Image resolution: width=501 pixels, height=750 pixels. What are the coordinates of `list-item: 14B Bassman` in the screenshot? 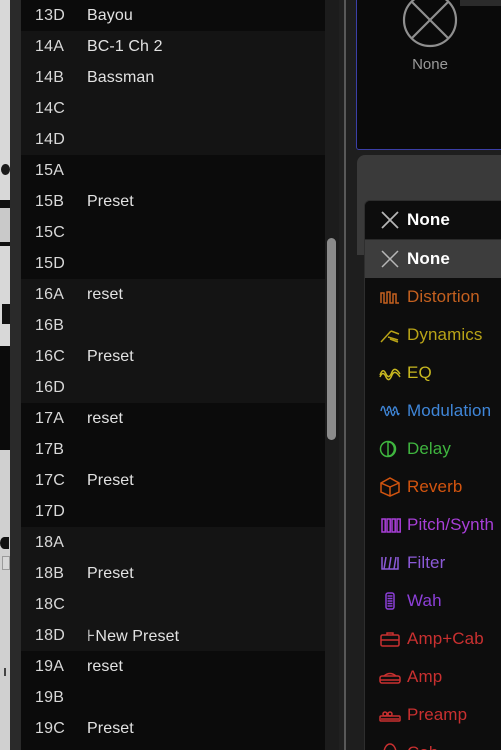 It's located at (173, 77).